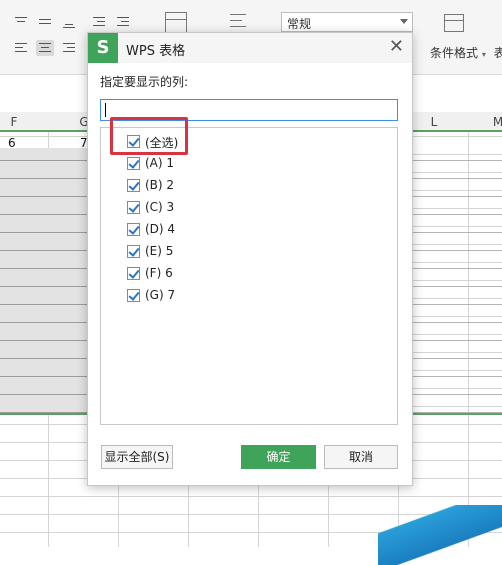 The image size is (502, 565). I want to click on wps-logo-icon: S, so click(103, 48).